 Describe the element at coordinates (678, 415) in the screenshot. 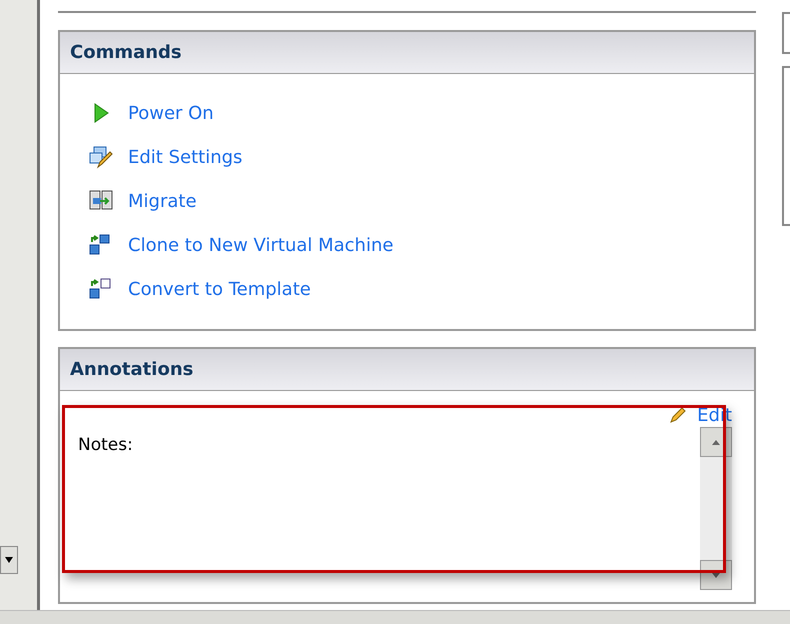

I see `pencil-icon` at that location.